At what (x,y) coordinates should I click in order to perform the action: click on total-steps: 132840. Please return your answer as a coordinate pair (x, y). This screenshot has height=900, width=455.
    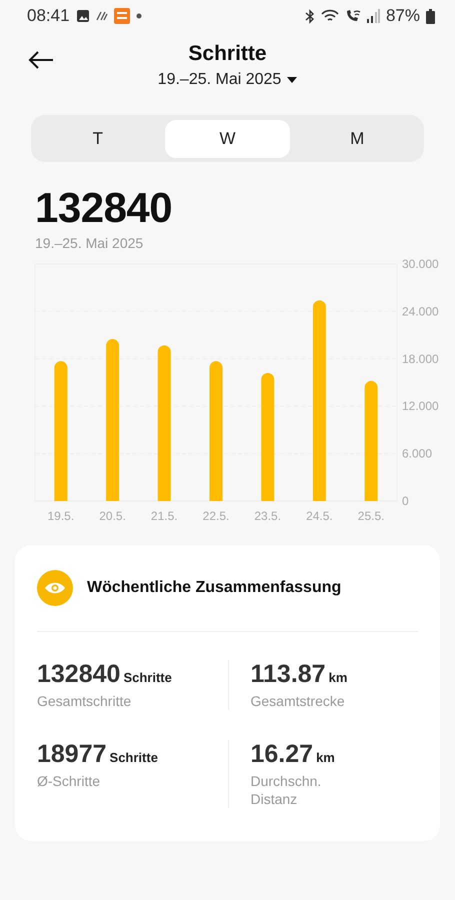
    Looking at the image, I should click on (245, 208).